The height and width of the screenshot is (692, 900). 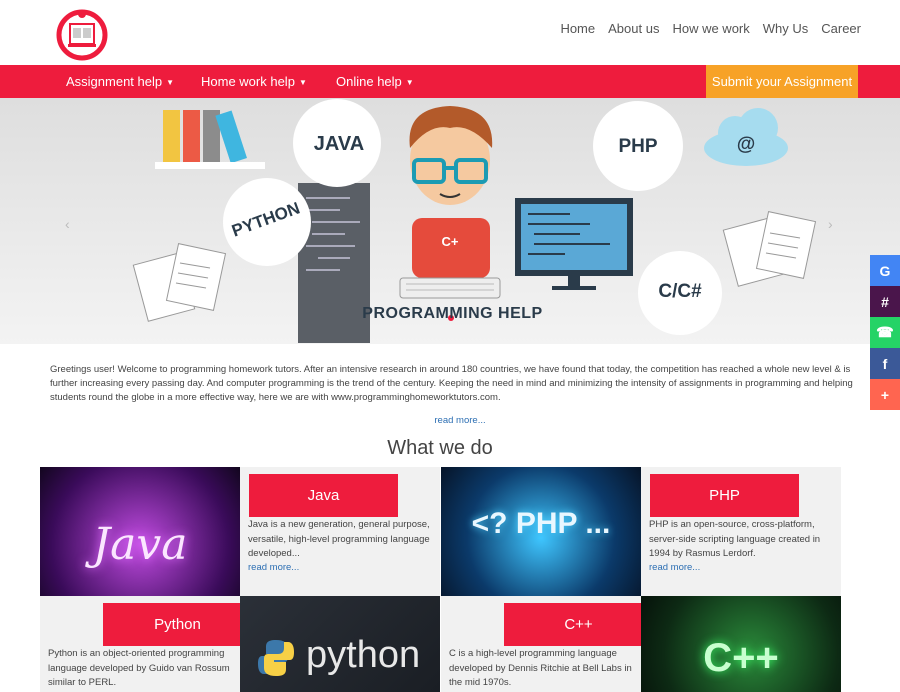 I want to click on python-image-text: python, so click(x=363, y=655).